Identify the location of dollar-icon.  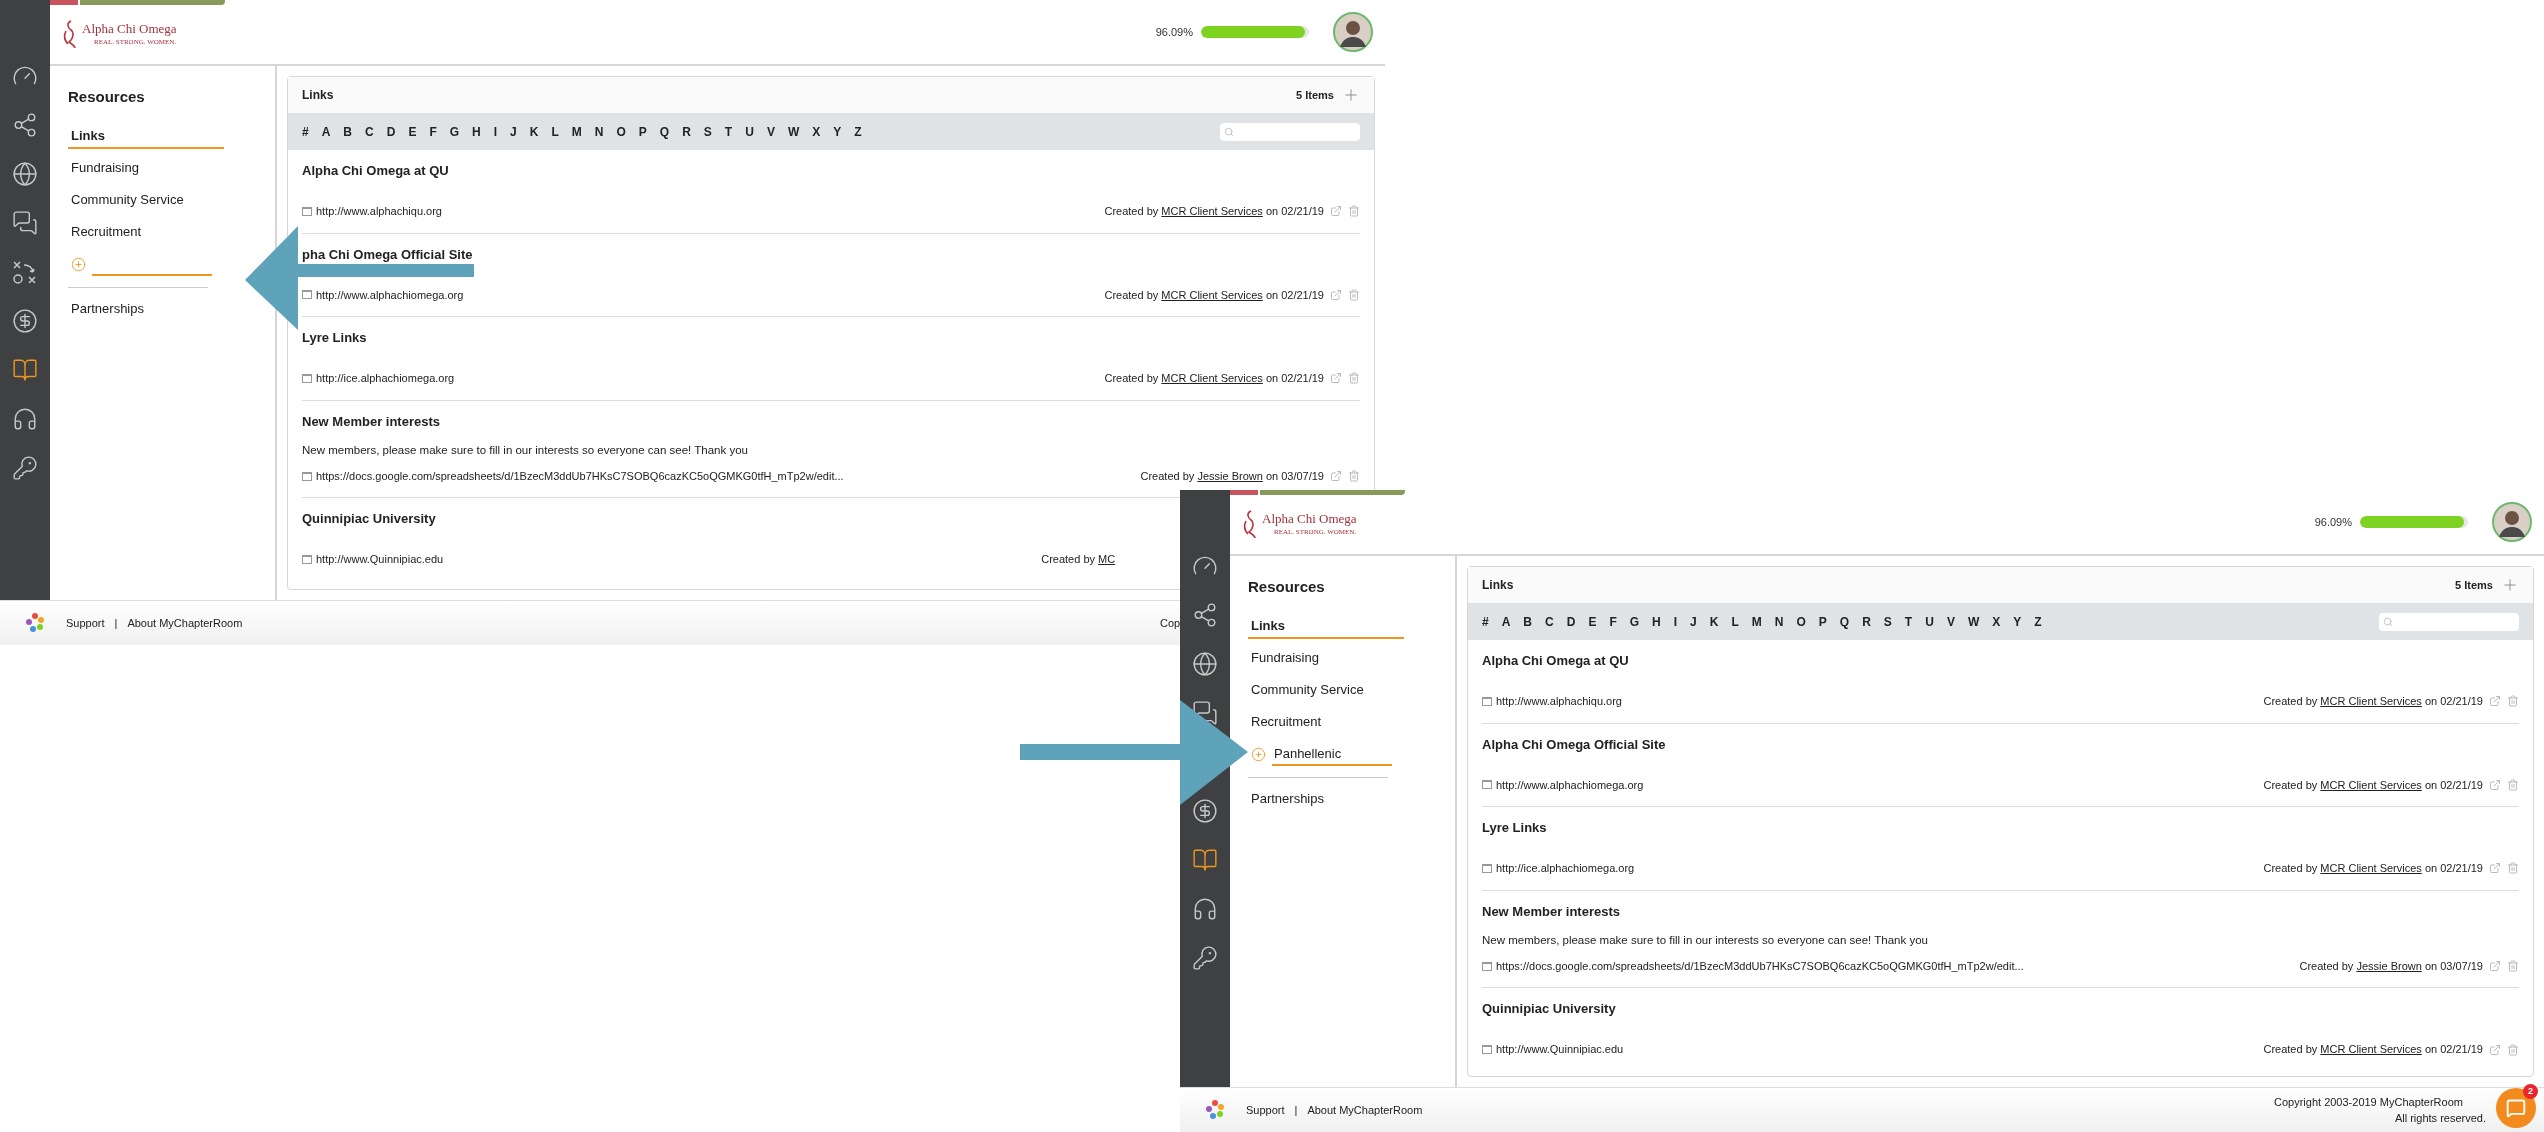
(25, 321).